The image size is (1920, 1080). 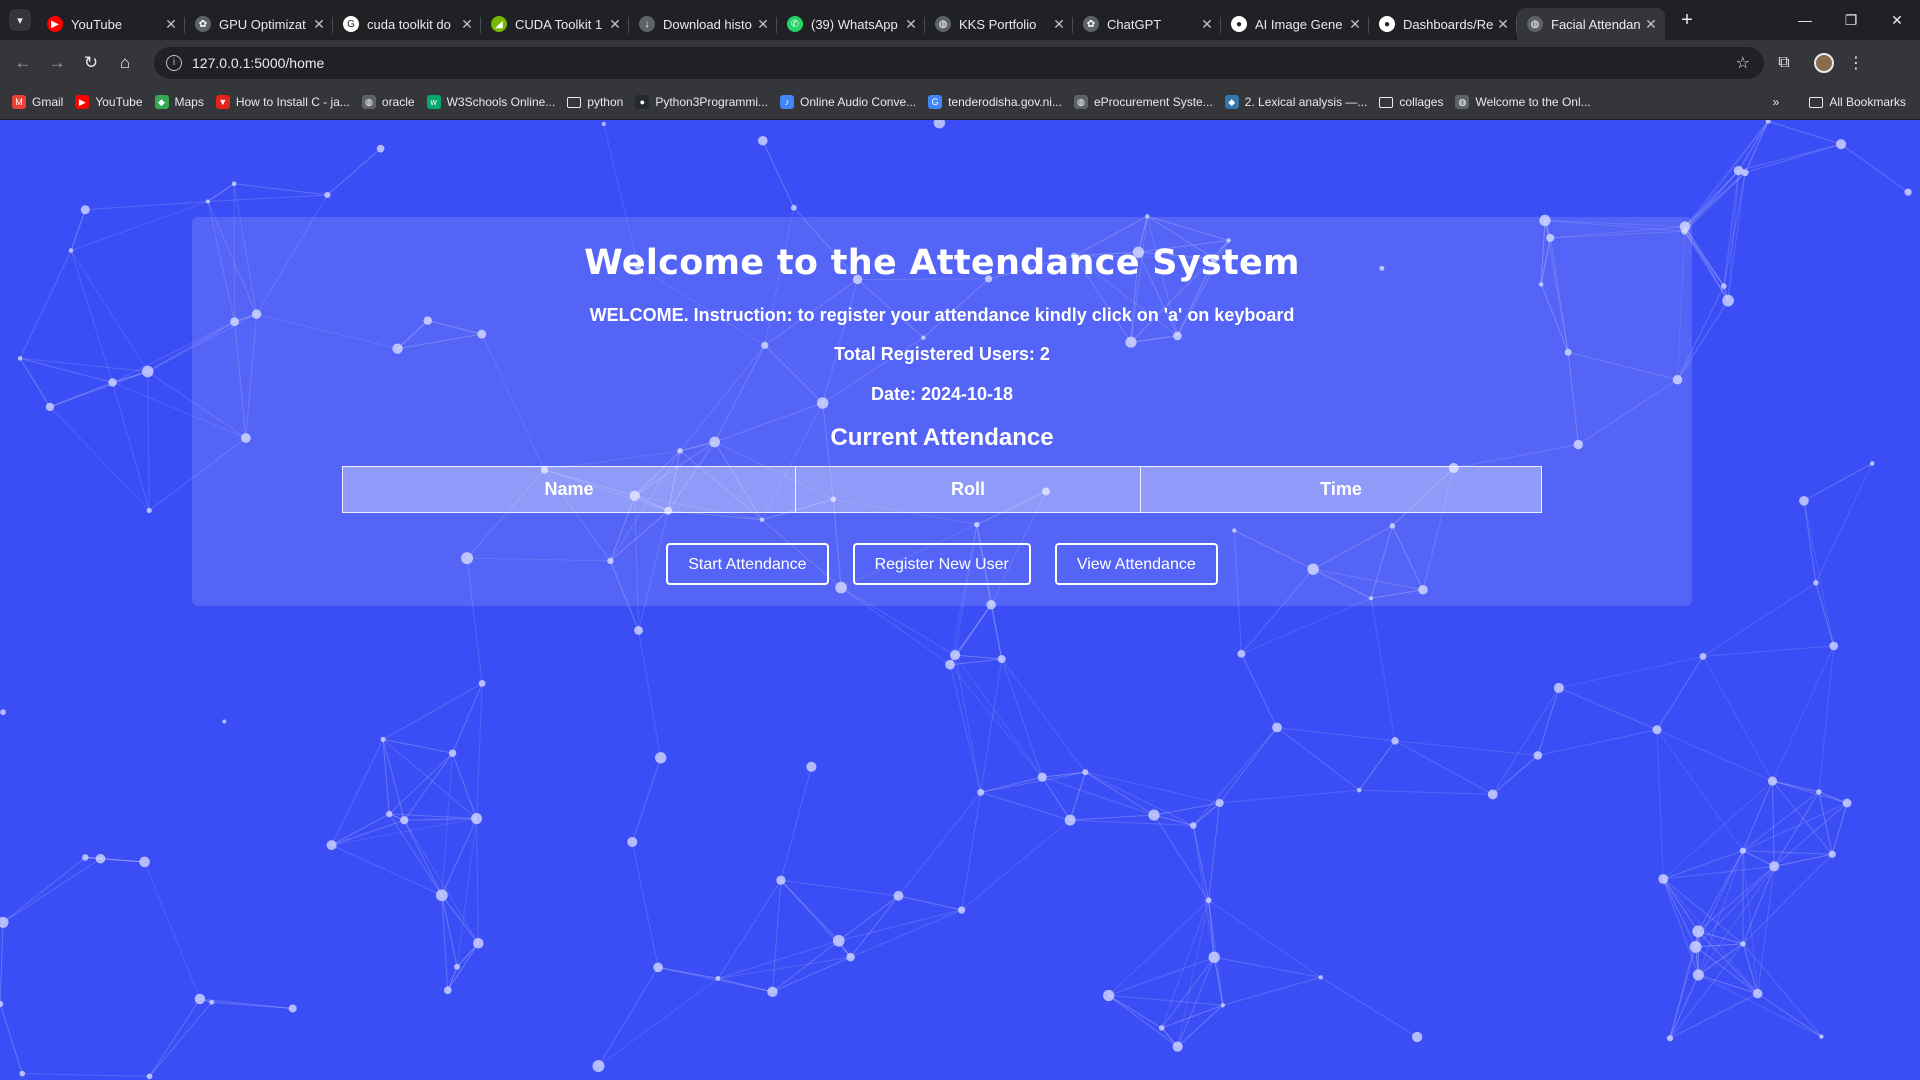 What do you see at coordinates (1776, 102) in the screenshot?
I see `more-bookmarks-button: »` at bounding box center [1776, 102].